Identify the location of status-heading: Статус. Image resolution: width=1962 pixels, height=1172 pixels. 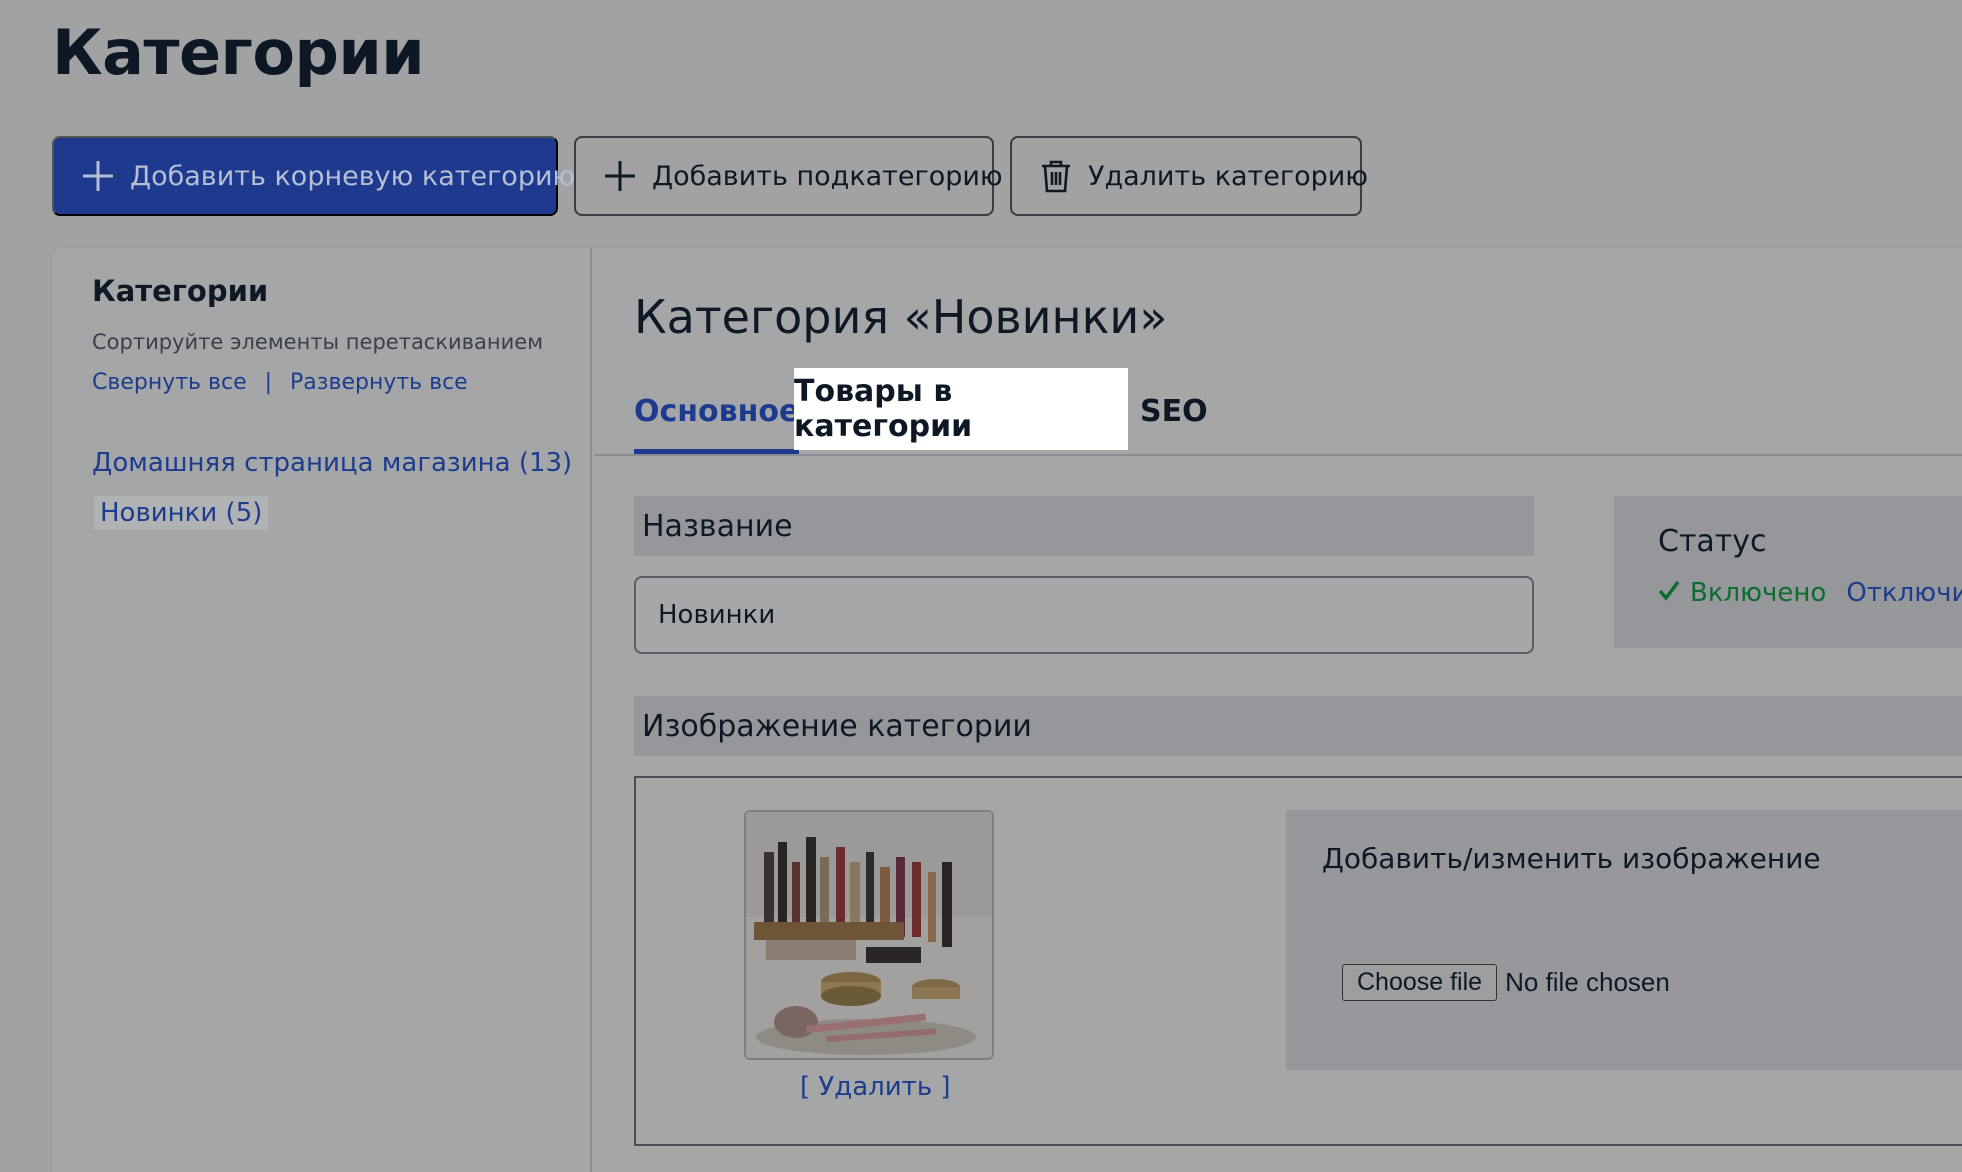
(1712, 541).